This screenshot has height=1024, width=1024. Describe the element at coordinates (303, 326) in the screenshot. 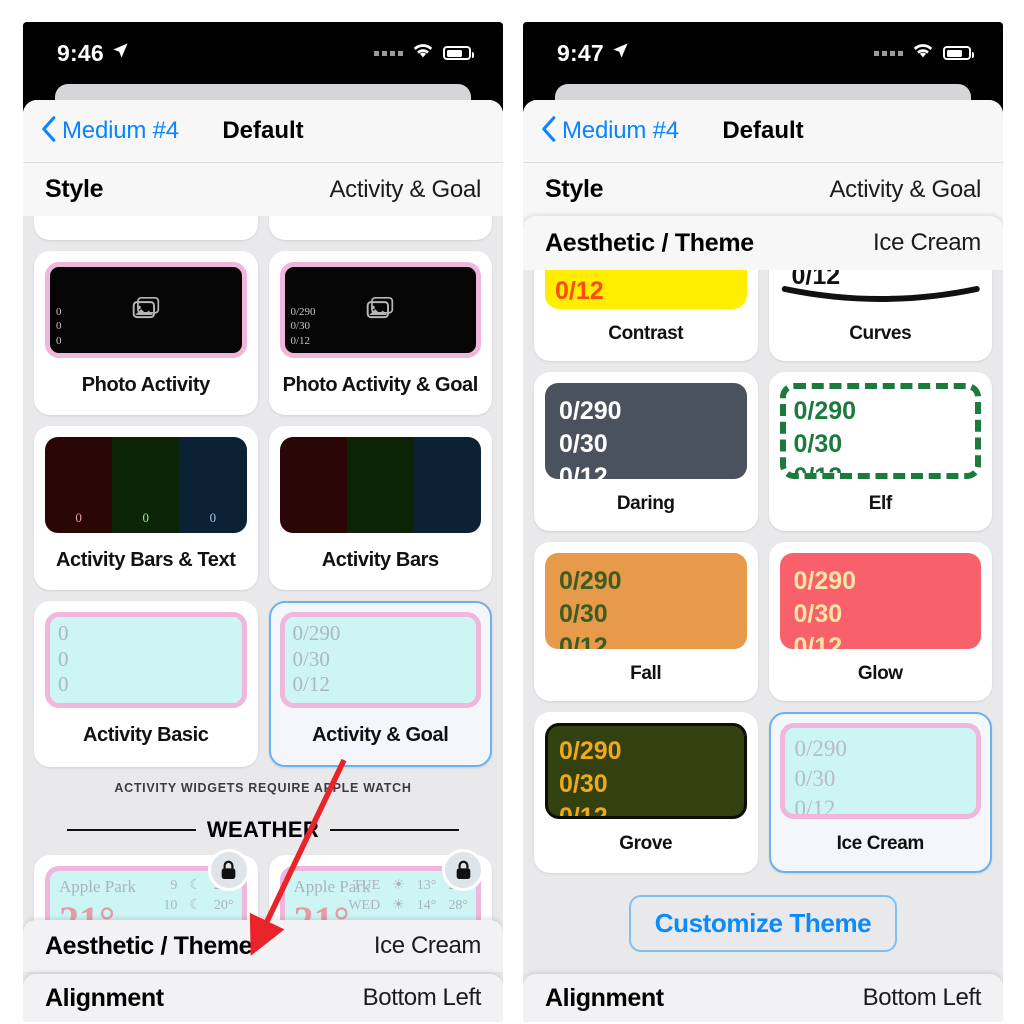

I see `preview-stats-photo-activity-goal: 0/290 0/30 0/12` at that location.